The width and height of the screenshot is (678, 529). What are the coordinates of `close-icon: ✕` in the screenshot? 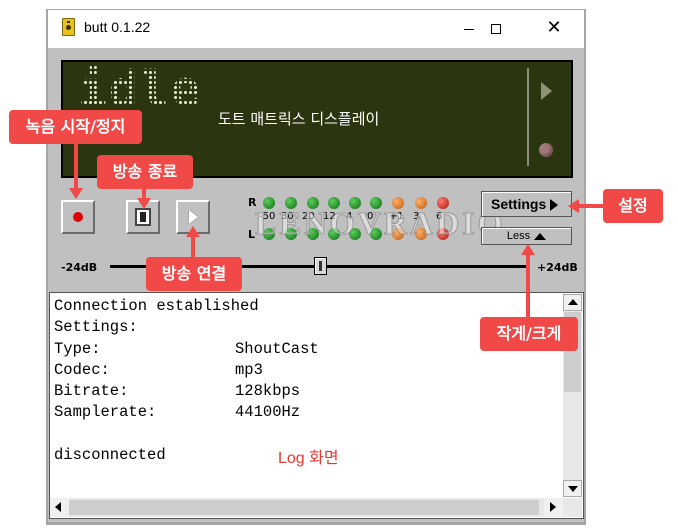 It's located at (554, 27).